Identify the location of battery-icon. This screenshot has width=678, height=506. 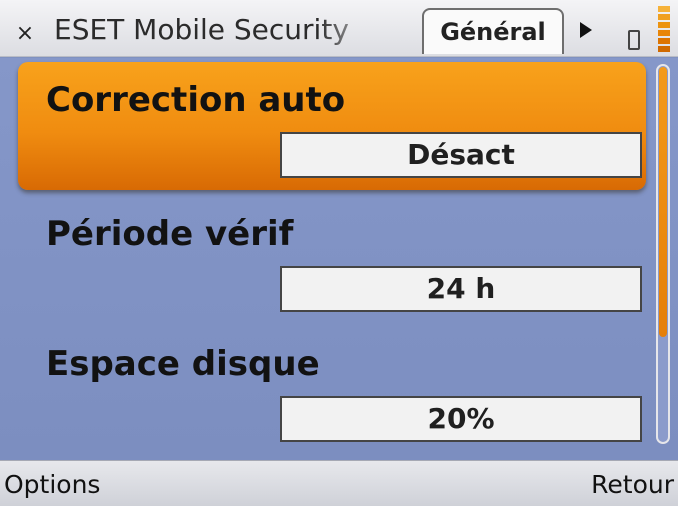
(634, 40).